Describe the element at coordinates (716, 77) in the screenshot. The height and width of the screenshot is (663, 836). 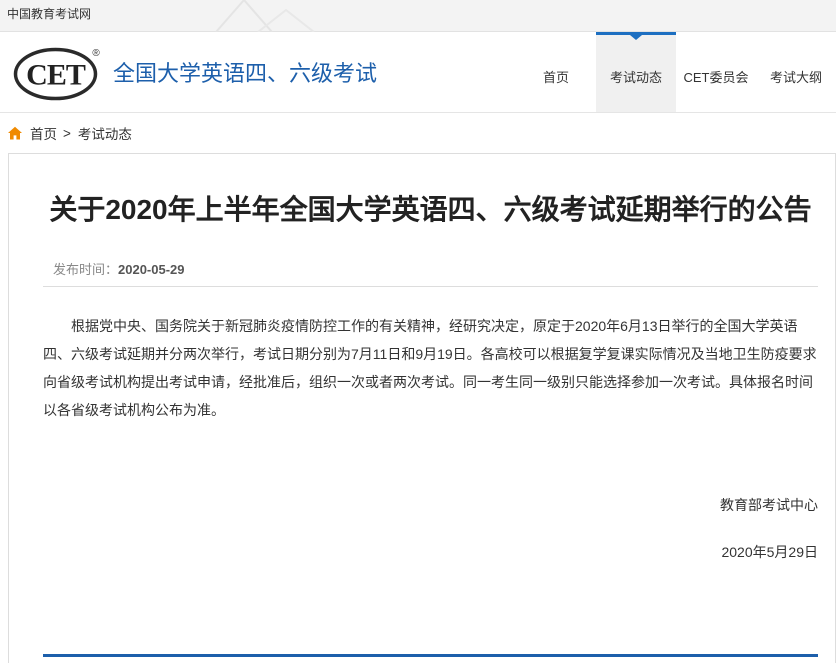
I see `nav-item-label: CET委员会` at that location.